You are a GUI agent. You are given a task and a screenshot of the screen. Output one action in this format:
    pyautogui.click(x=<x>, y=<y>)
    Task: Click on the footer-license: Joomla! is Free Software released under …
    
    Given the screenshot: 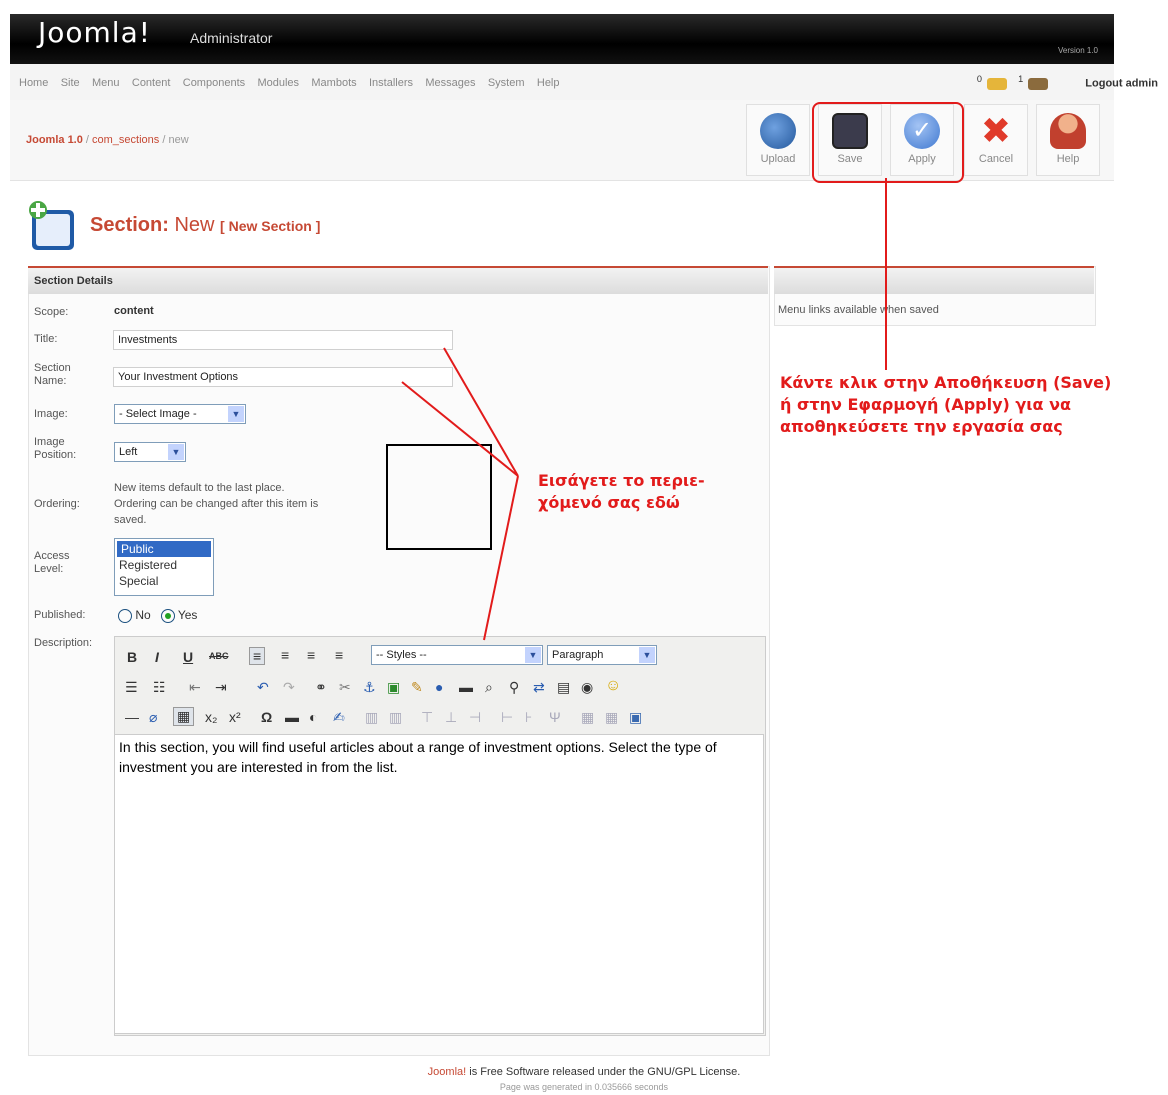 What is the action you would take?
    pyautogui.click(x=584, y=1072)
    